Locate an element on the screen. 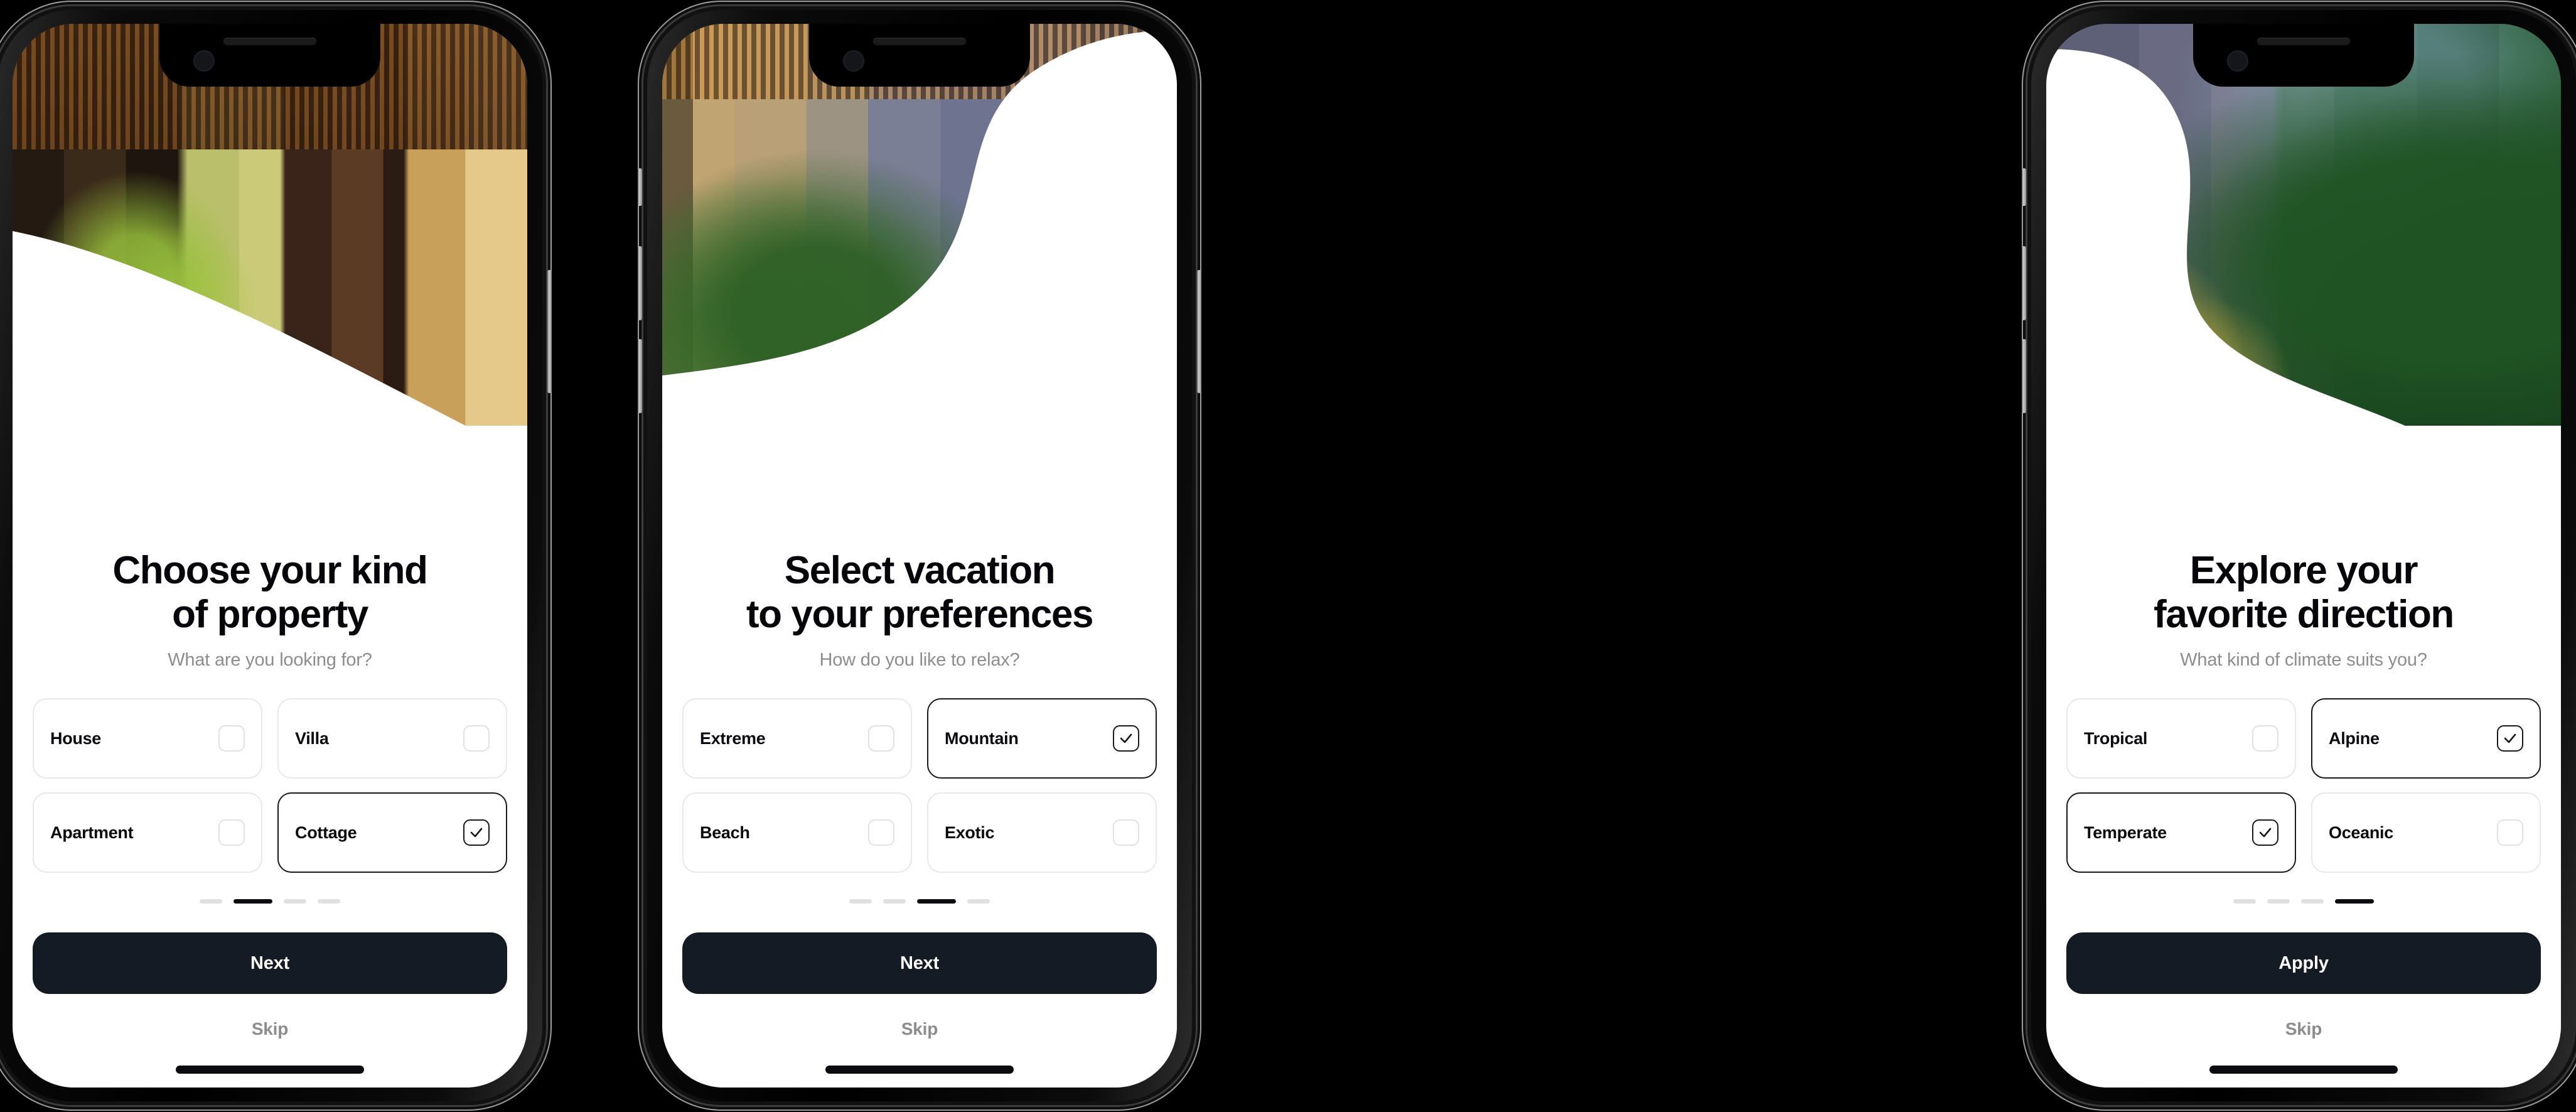 Image resolution: width=2576 pixels, height=1112 pixels. apply-button: Apply is located at coordinates (2303, 963).